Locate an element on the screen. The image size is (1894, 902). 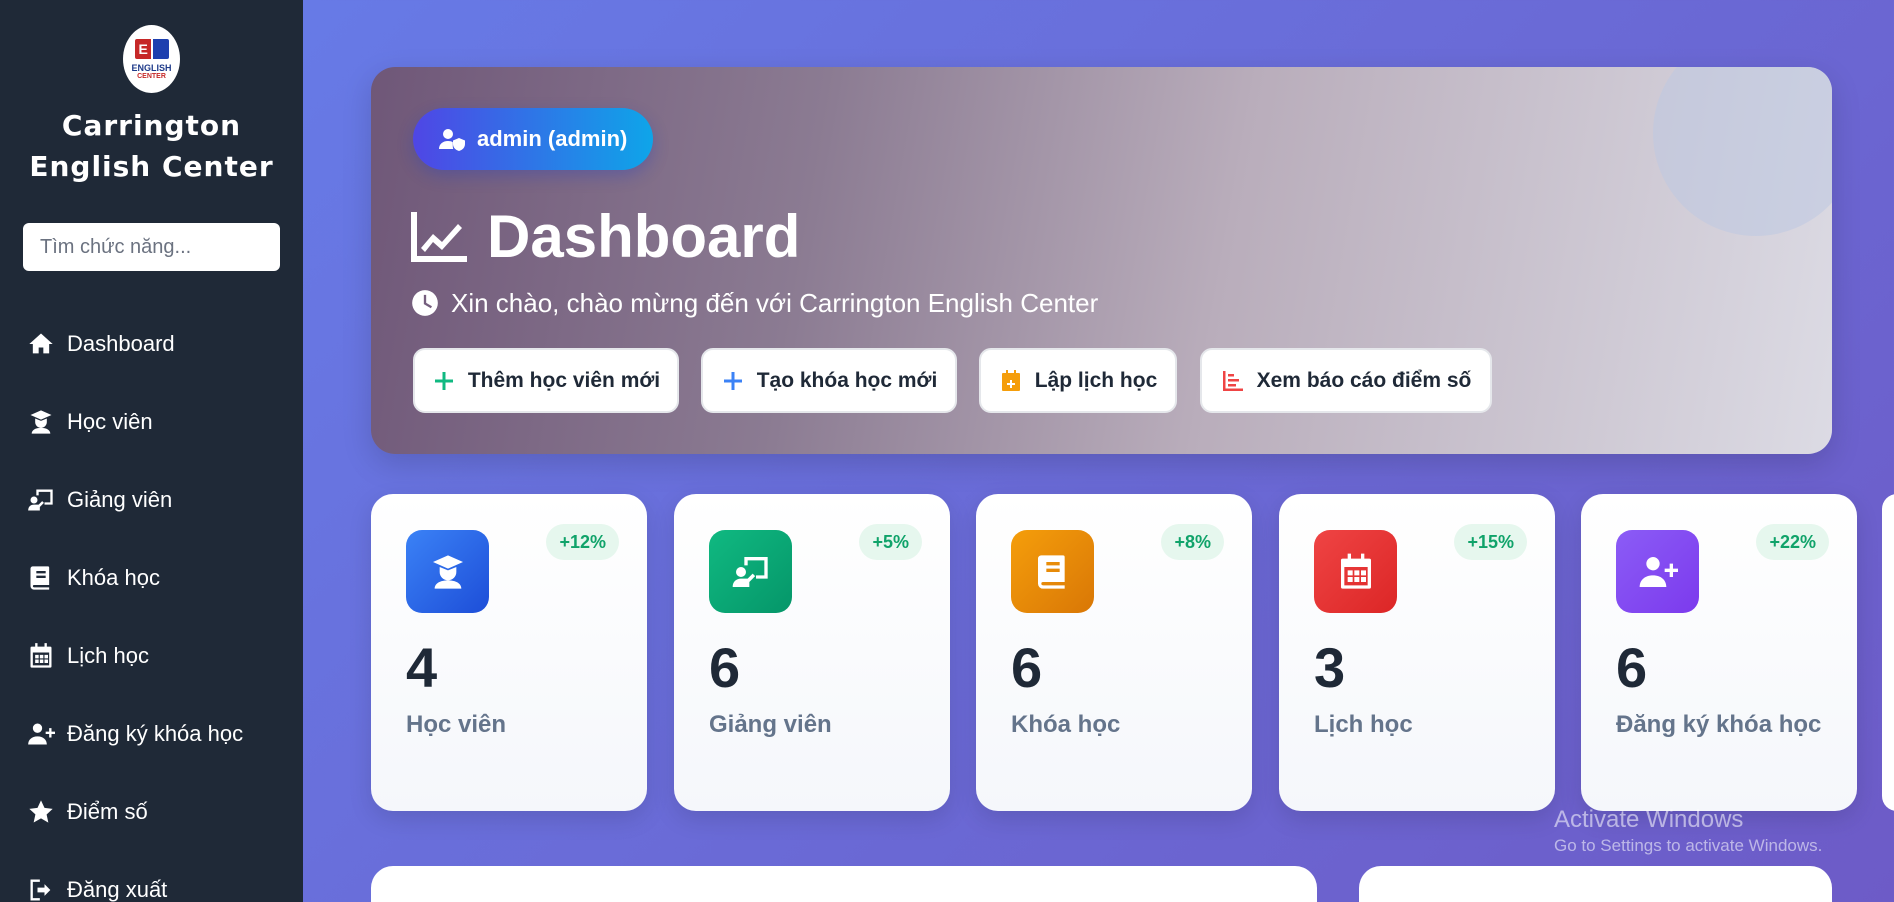
sidebar-item-teachers: Giảng viên is located at coordinates (157, 500).